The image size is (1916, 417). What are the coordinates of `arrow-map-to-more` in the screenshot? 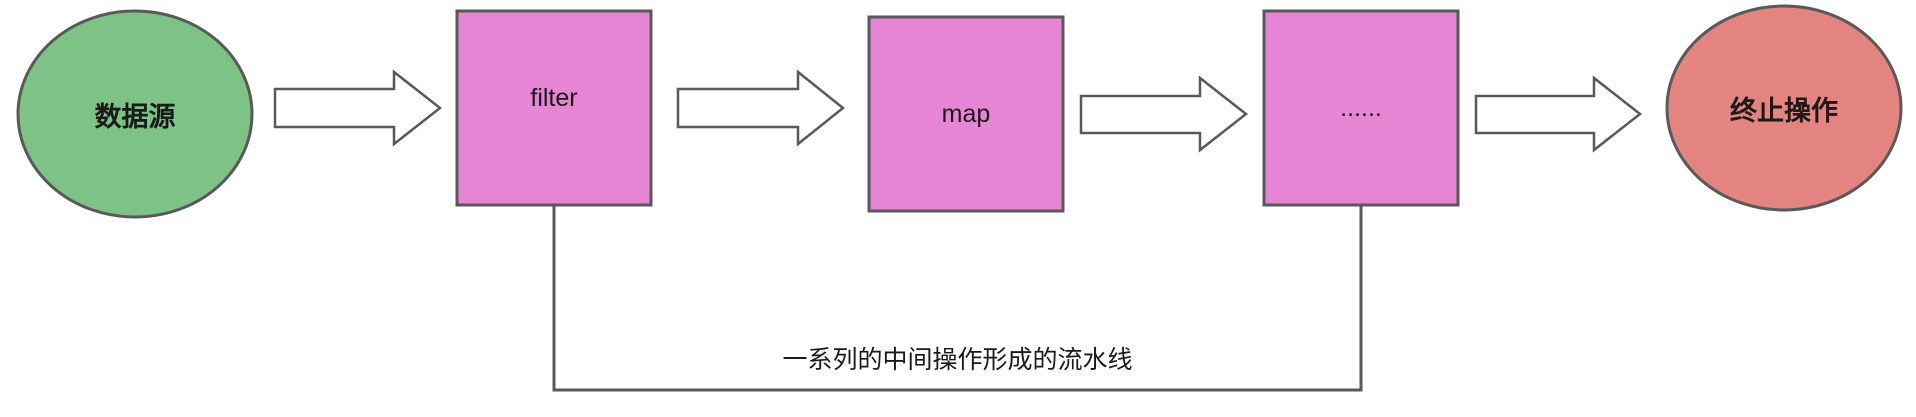 It's located at (1164, 114).